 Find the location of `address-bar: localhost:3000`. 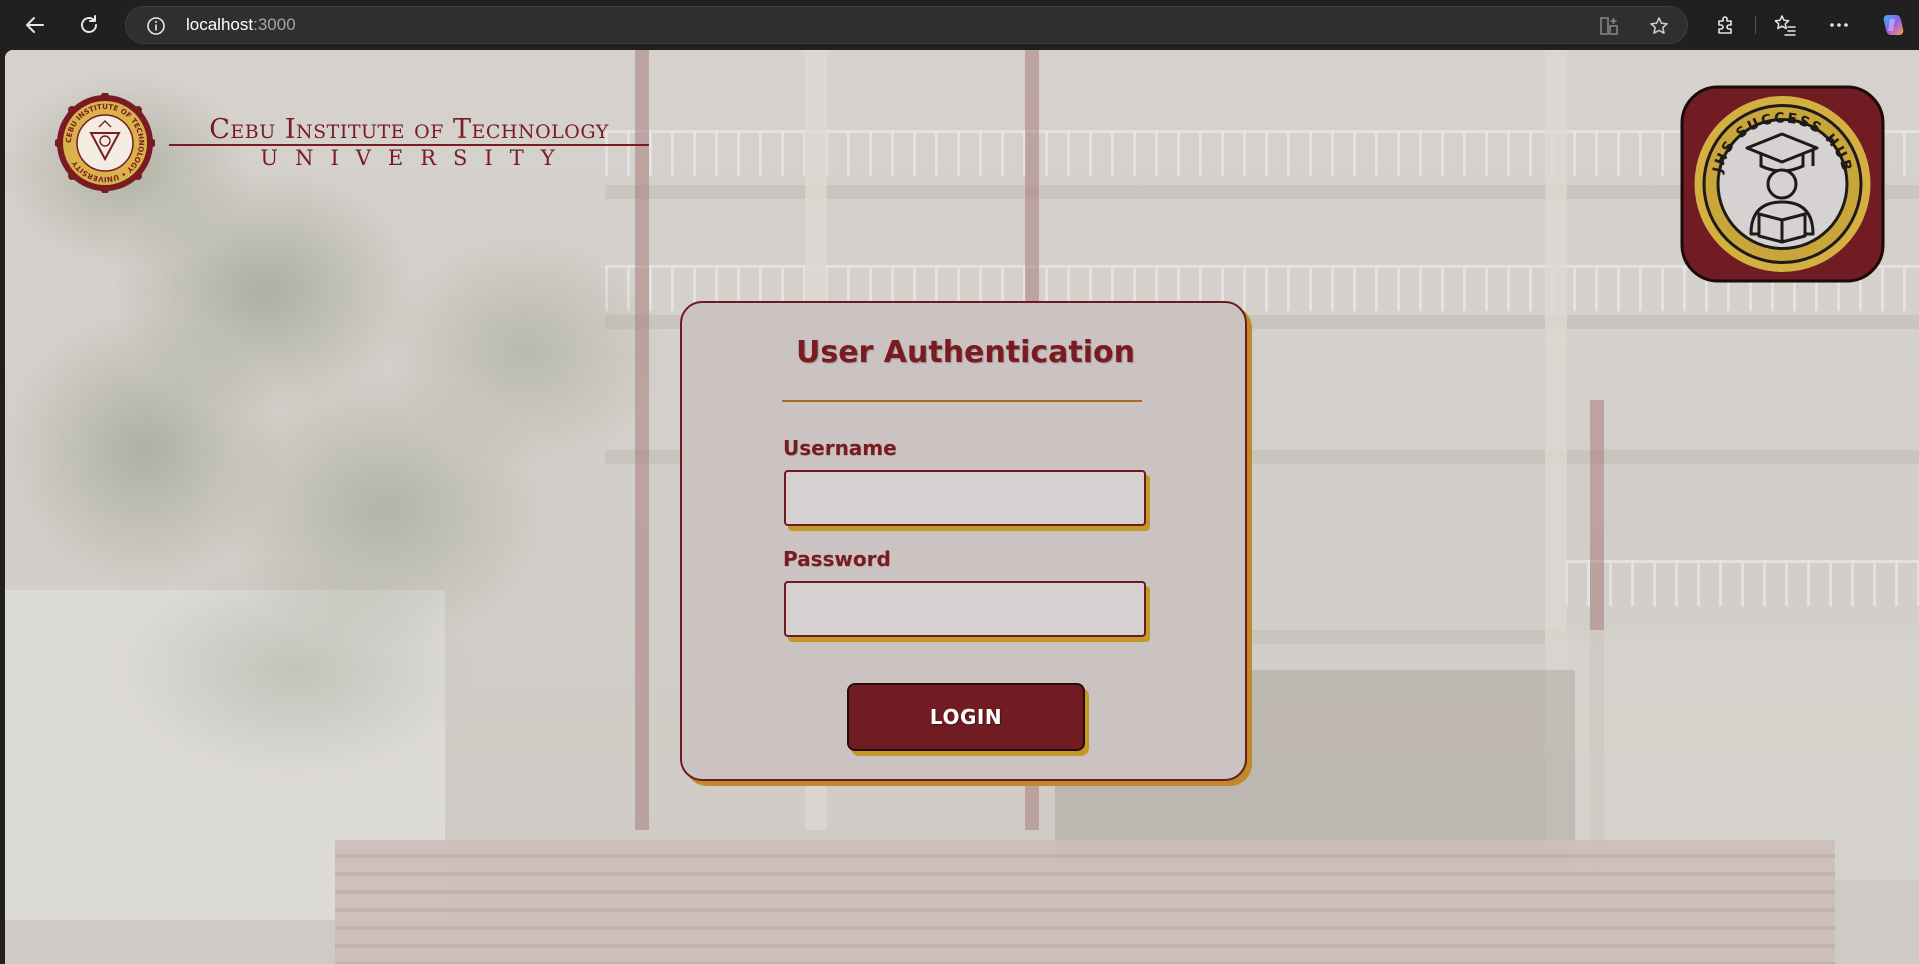

address-bar: localhost:3000 is located at coordinates (906, 25).